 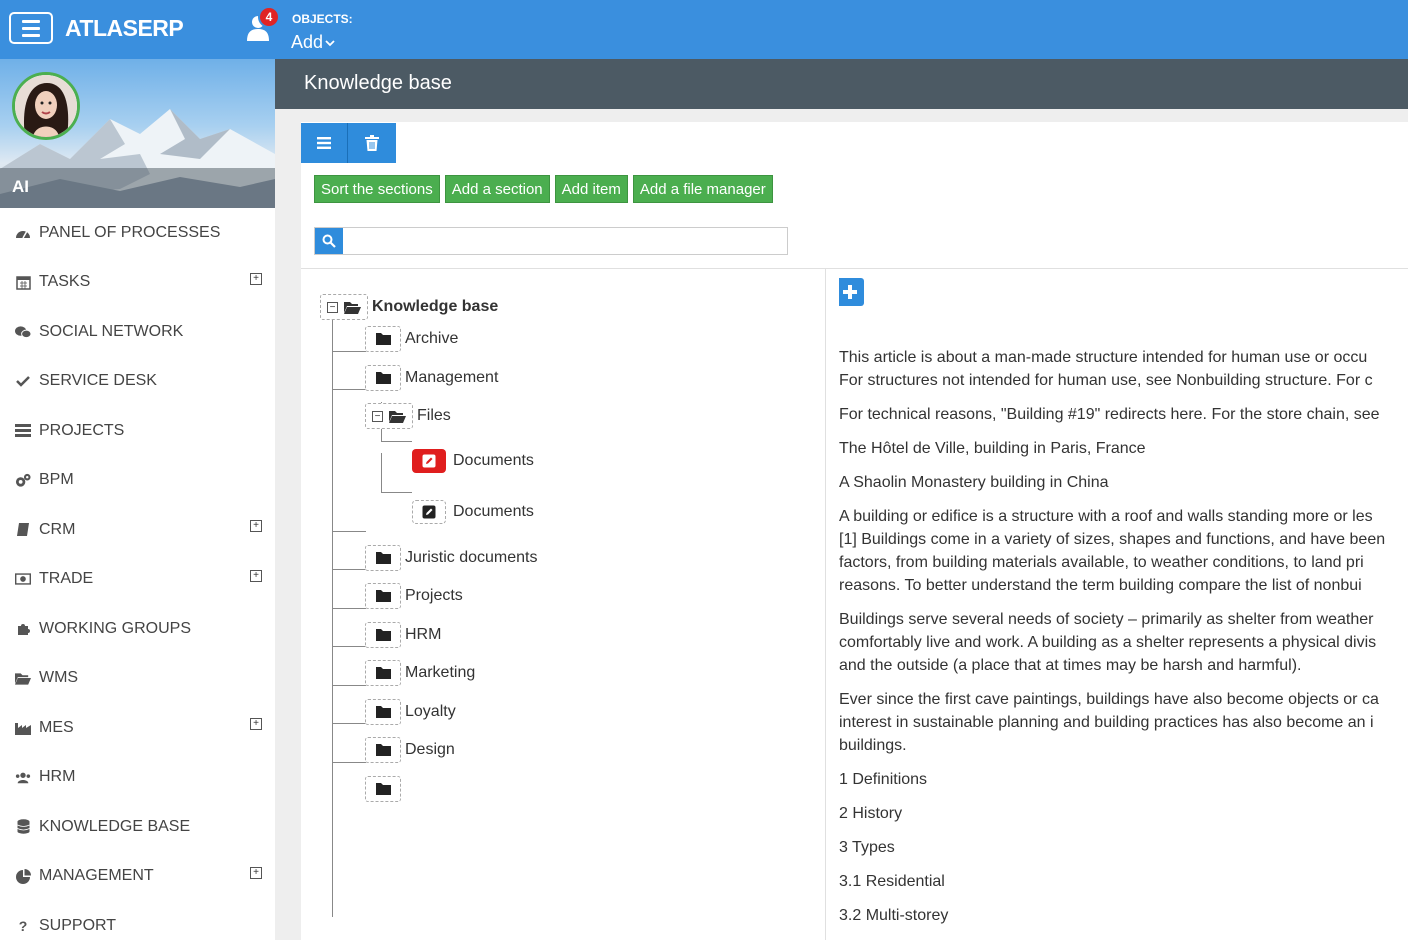 What do you see at coordinates (565, 241) in the screenshot?
I see `search-input` at bounding box center [565, 241].